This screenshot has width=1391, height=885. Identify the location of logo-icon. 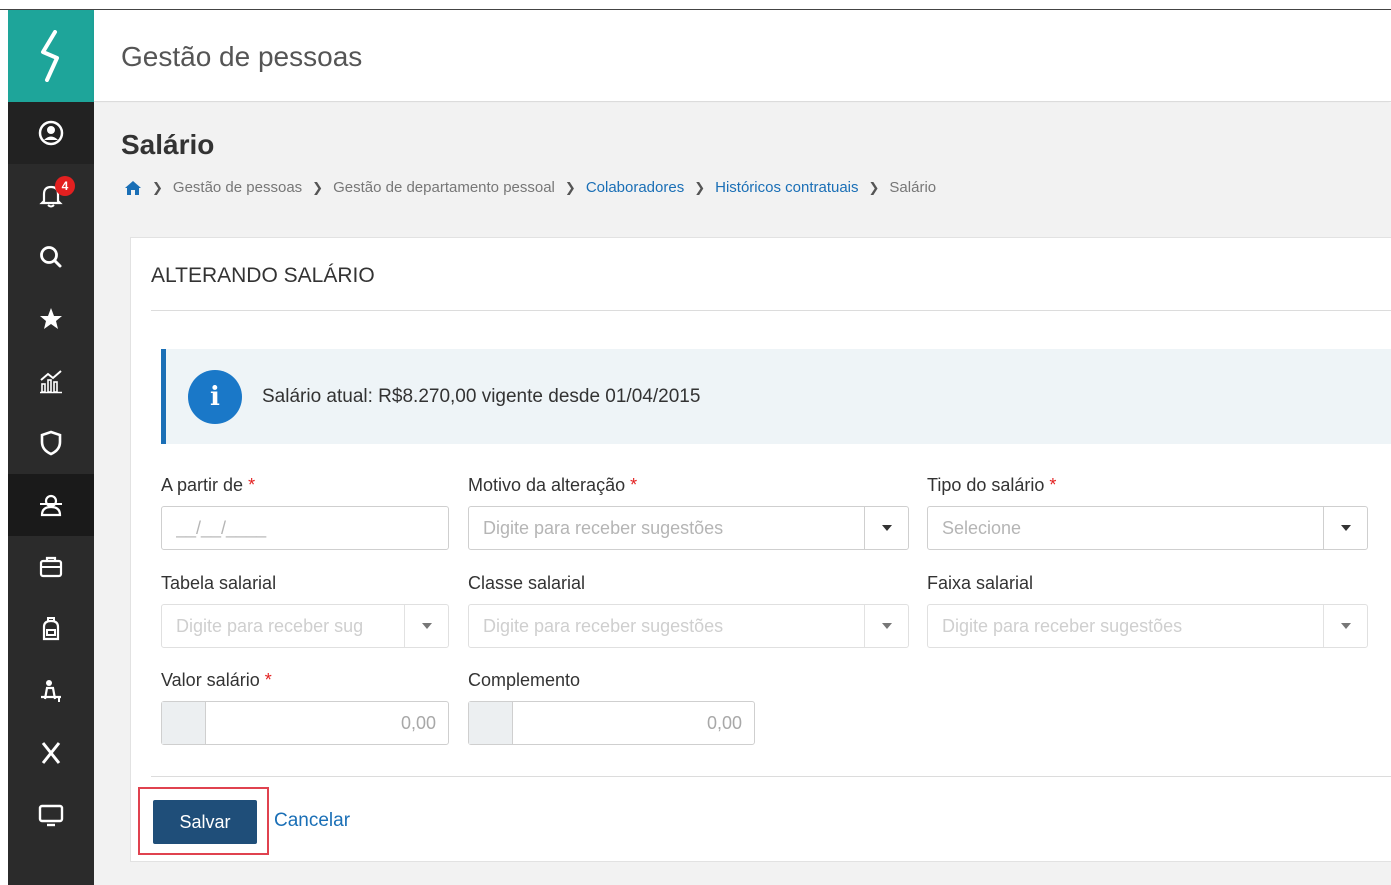
(50, 56).